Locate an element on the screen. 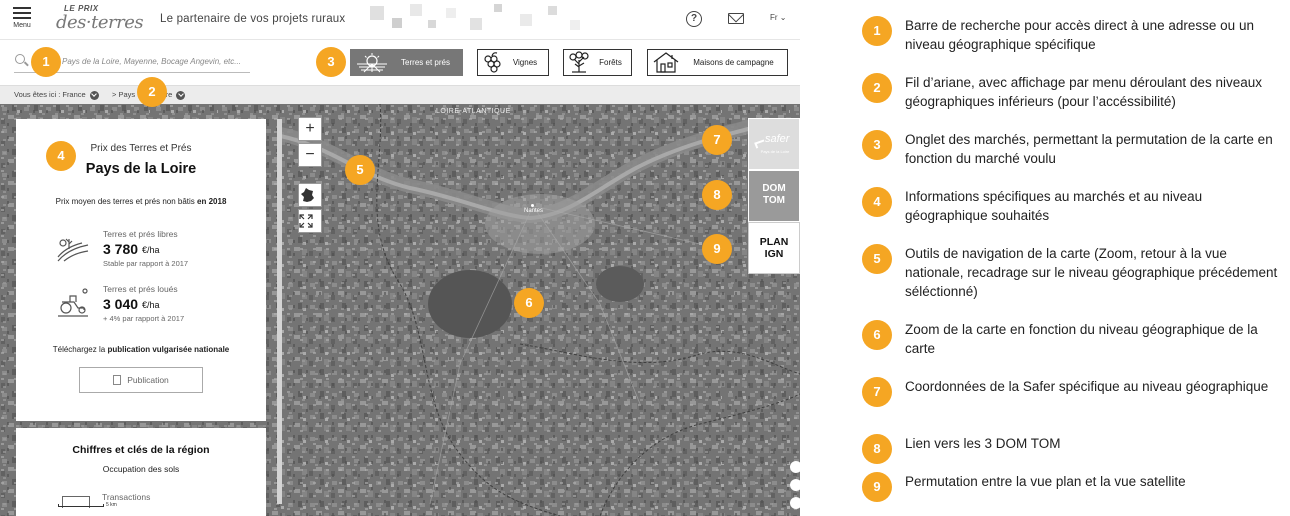 The width and height of the screenshot is (1290, 516). help-icon: ? is located at coordinates (694, 19).